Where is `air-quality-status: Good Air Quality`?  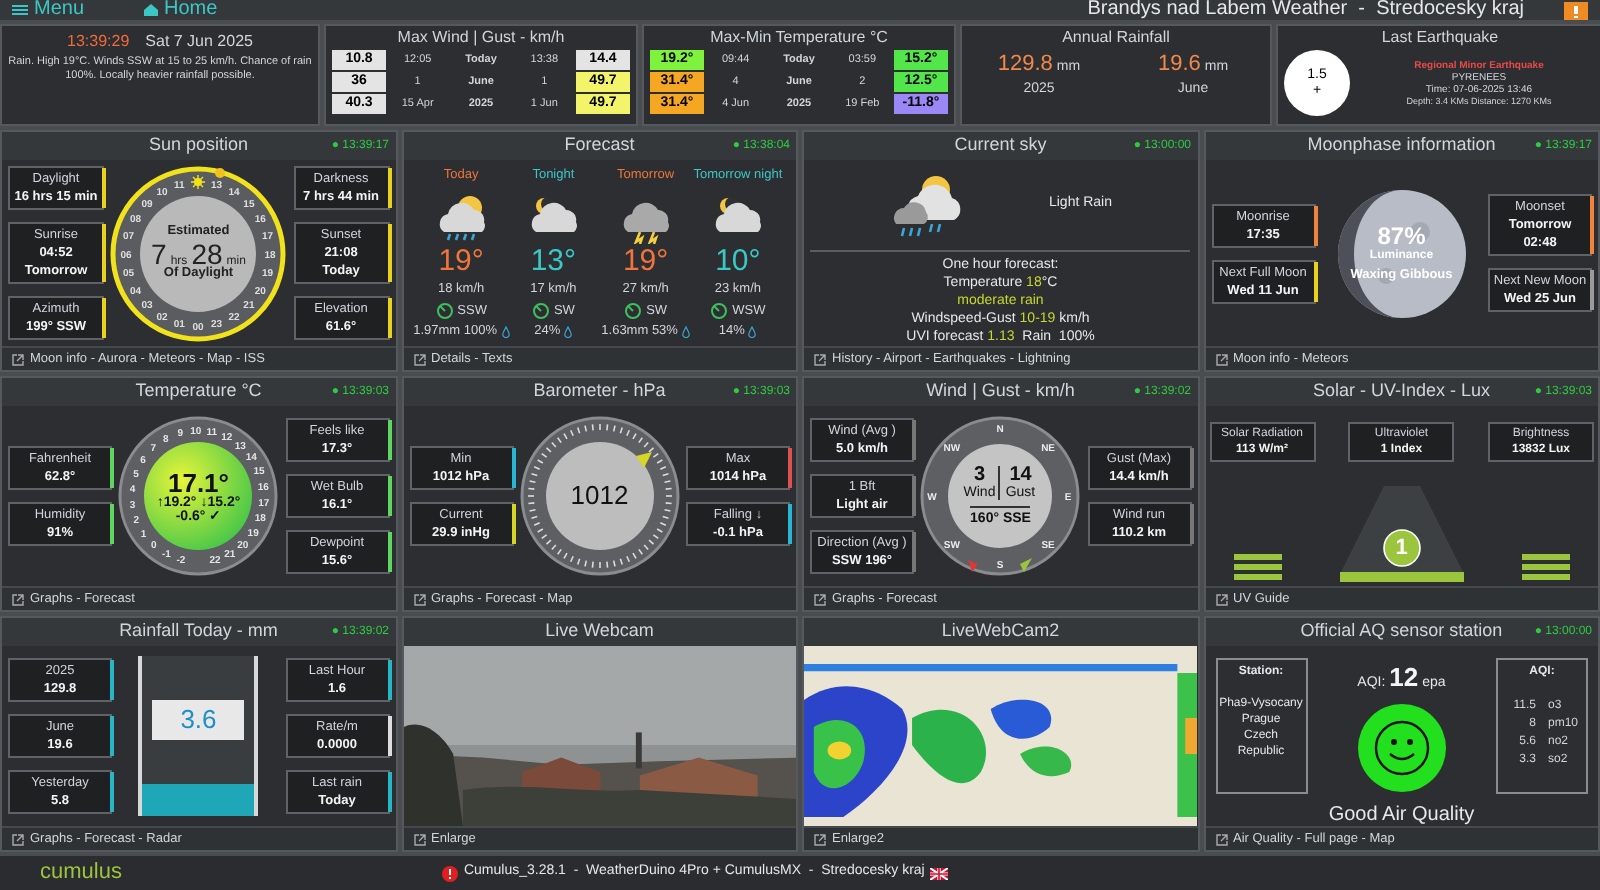
air-quality-status: Good Air Quality is located at coordinates (1401, 816).